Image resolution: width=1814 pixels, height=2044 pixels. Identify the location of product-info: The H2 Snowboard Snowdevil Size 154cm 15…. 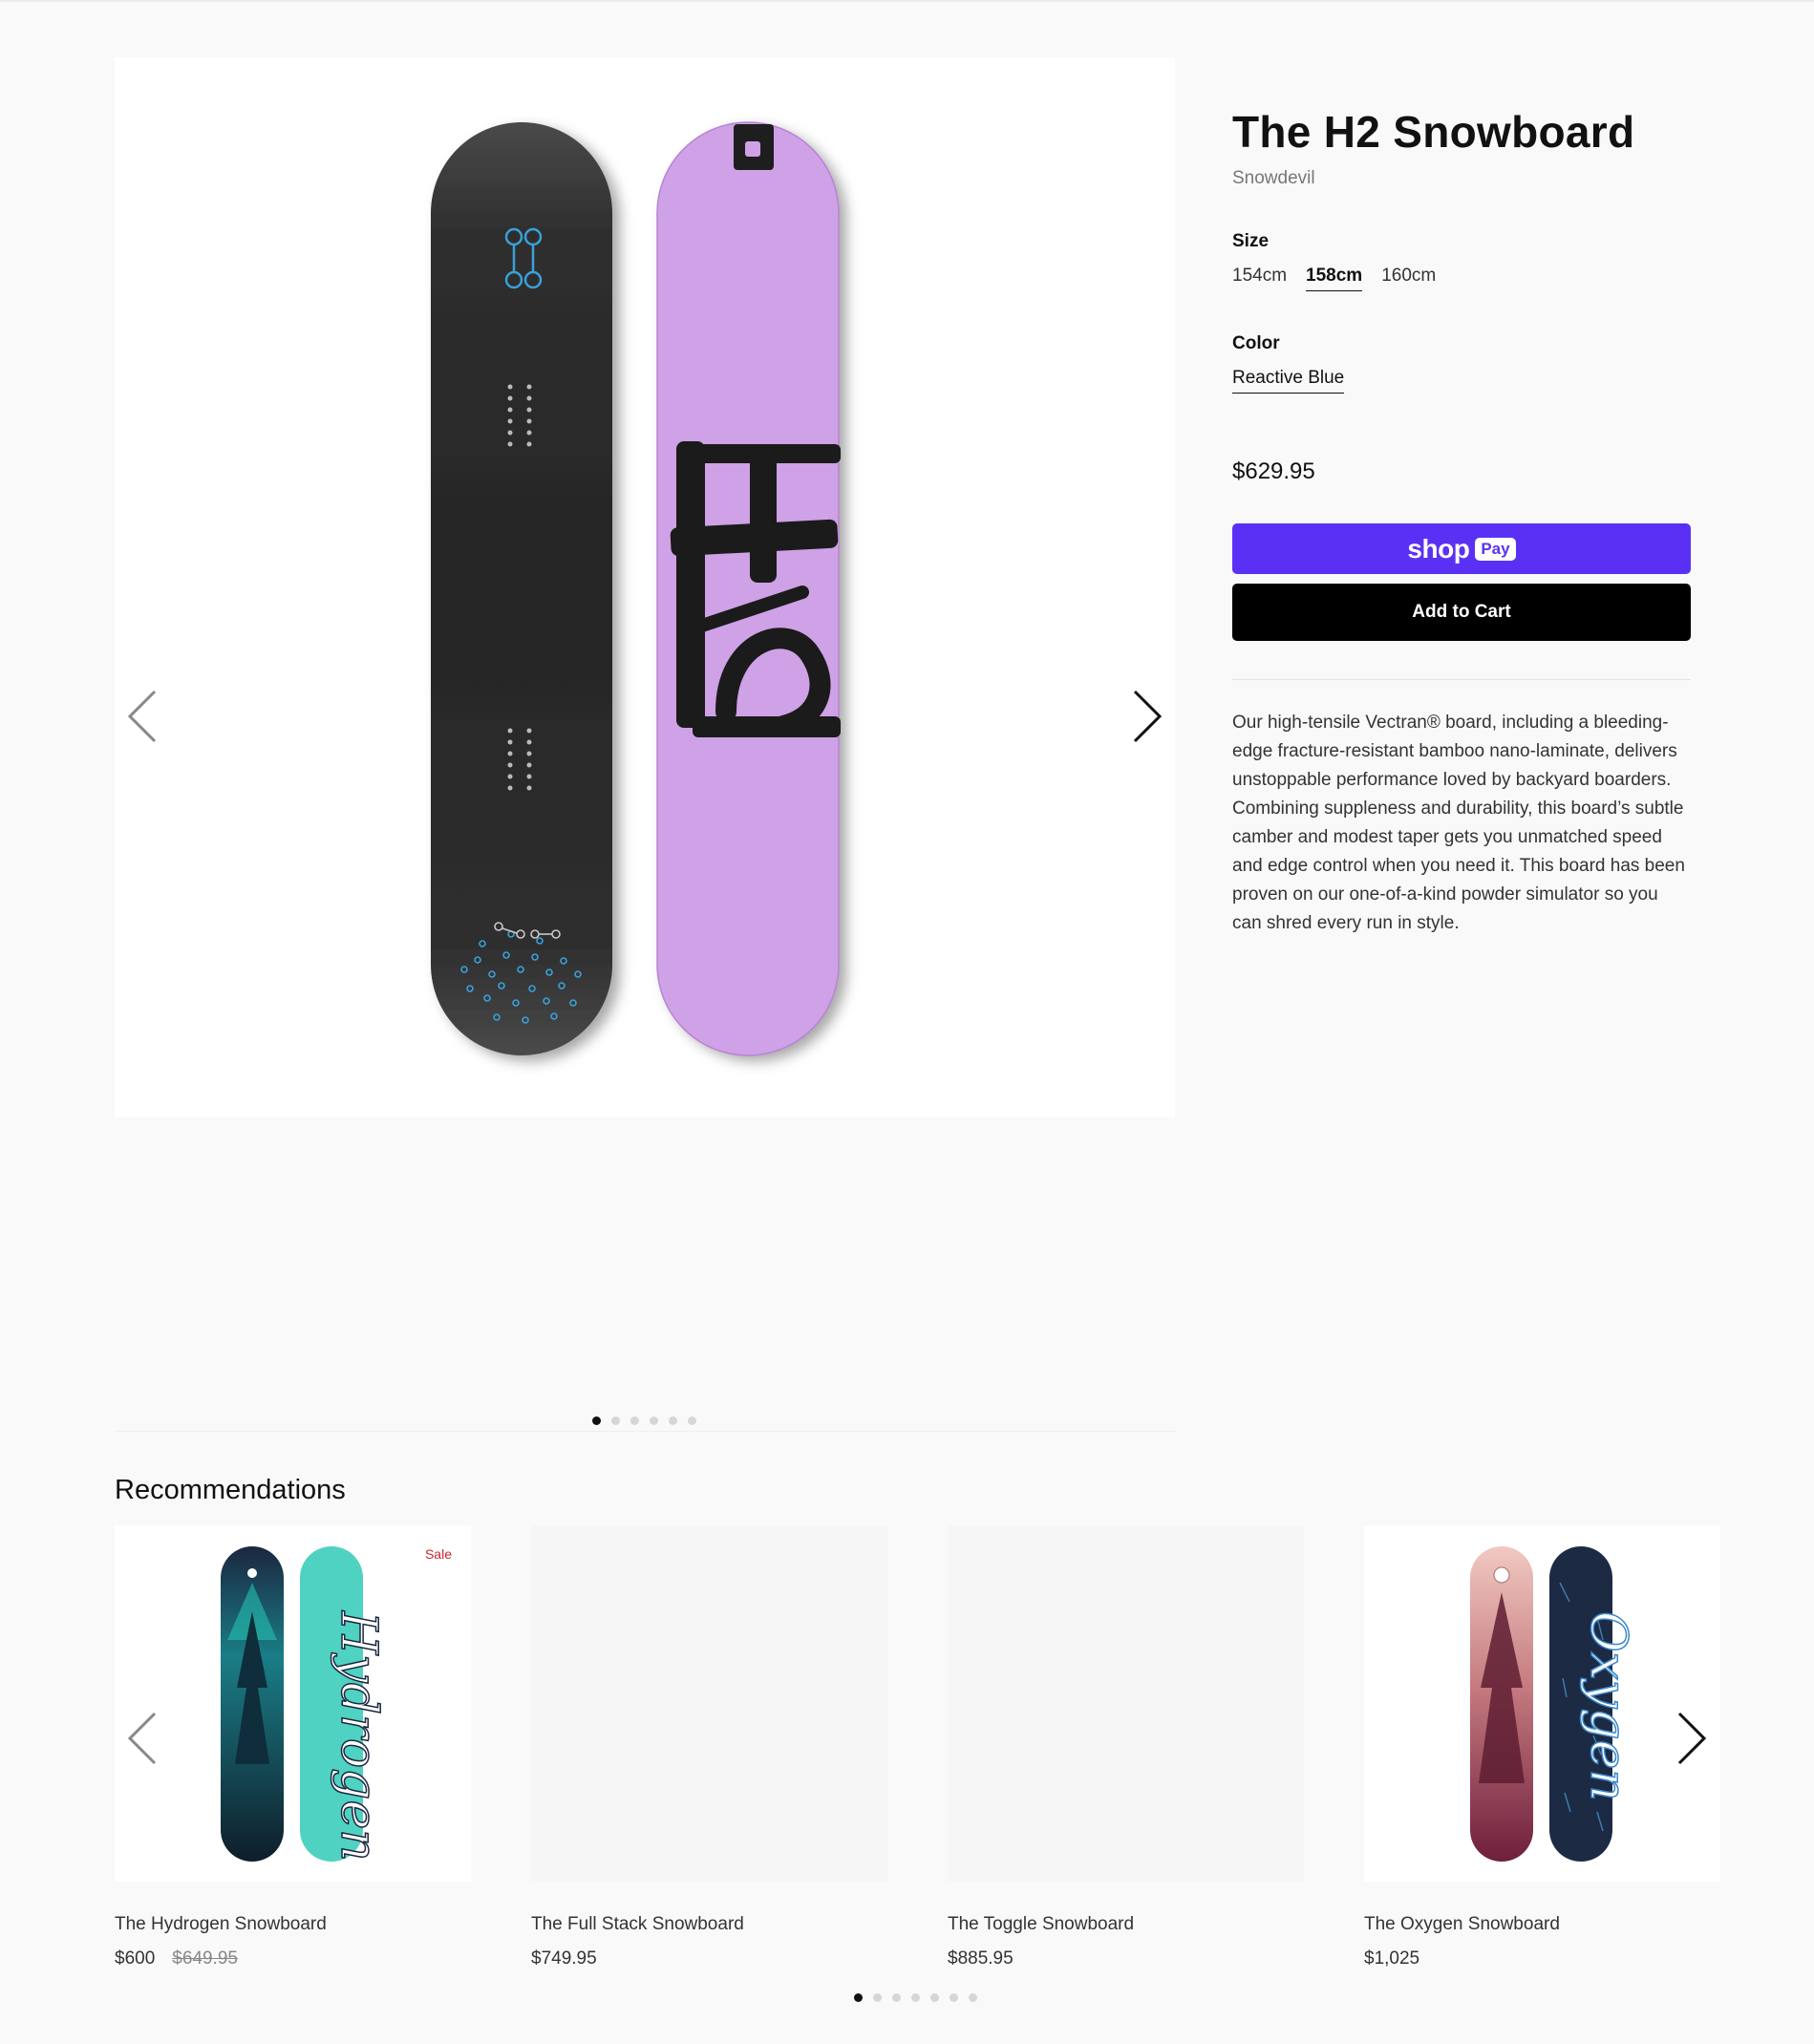
(1461, 520).